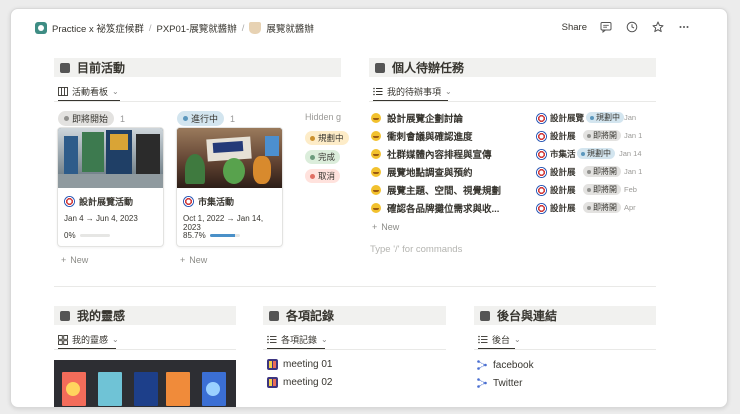 This screenshot has height=414, width=740. I want to click on card-progress: 0%, so click(87, 235).